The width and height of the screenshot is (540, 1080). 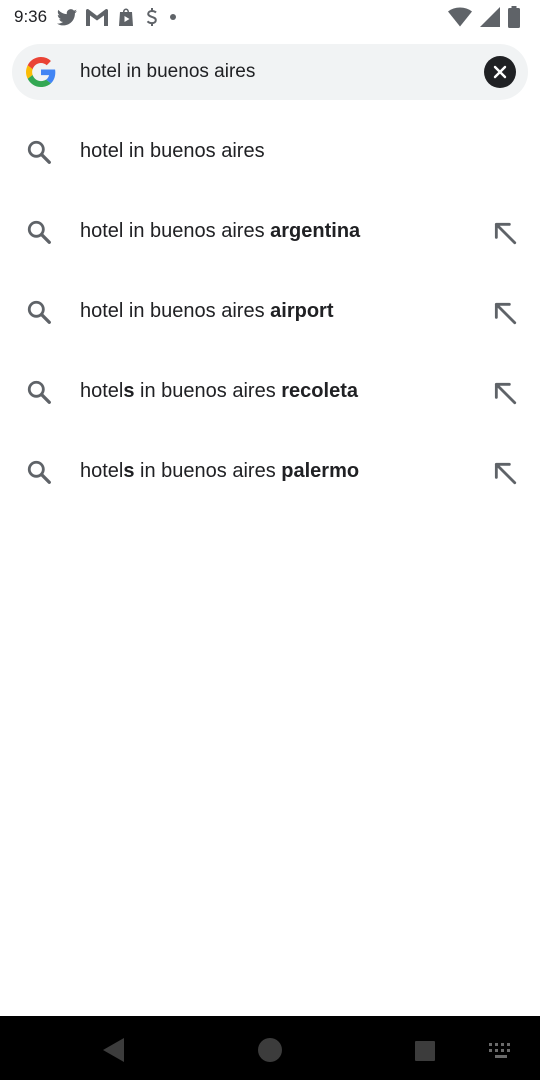 What do you see at coordinates (514, 17) in the screenshot?
I see `battery-icon` at bounding box center [514, 17].